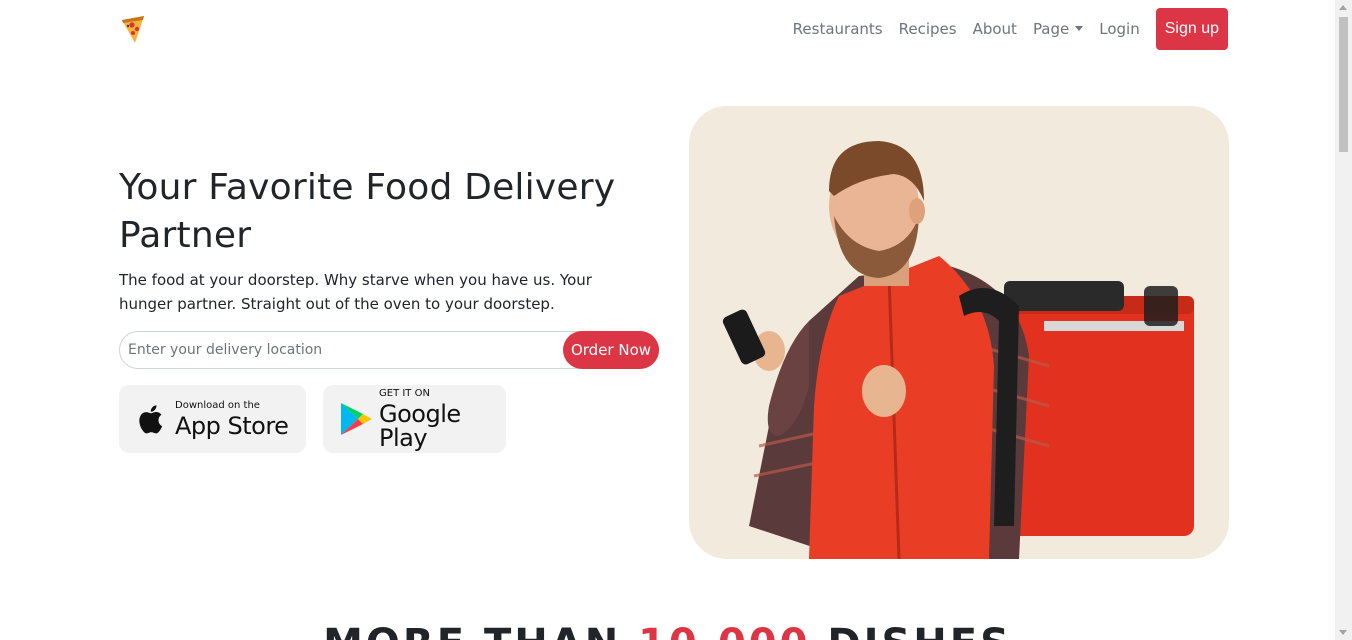  I want to click on location-search-group: Order Now, so click(389, 350).